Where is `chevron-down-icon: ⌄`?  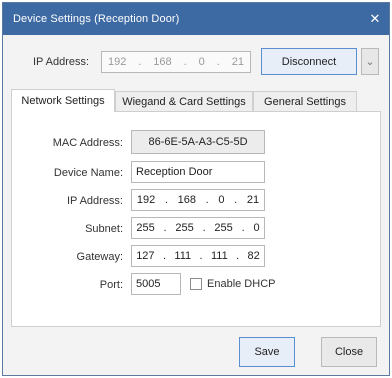 chevron-down-icon: ⌄ is located at coordinates (370, 61).